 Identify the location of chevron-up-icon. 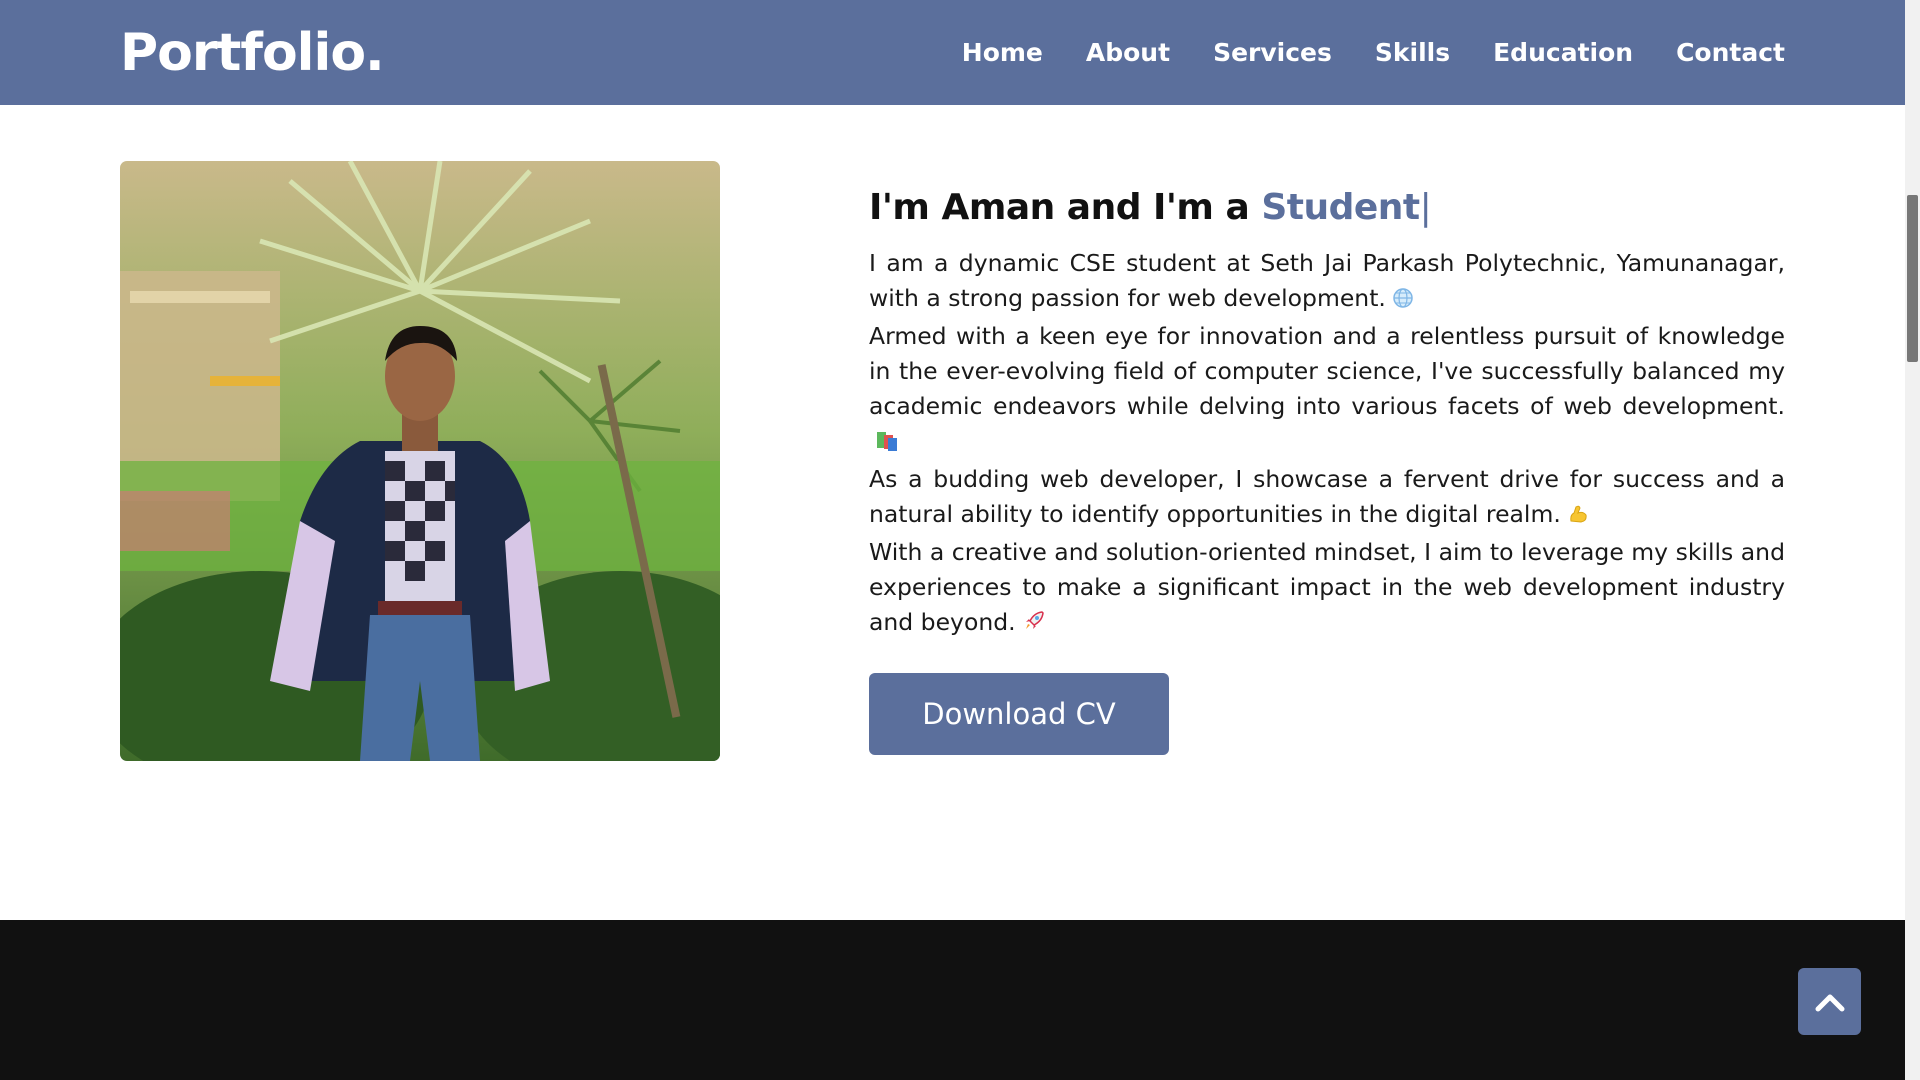
(1829, 1002).